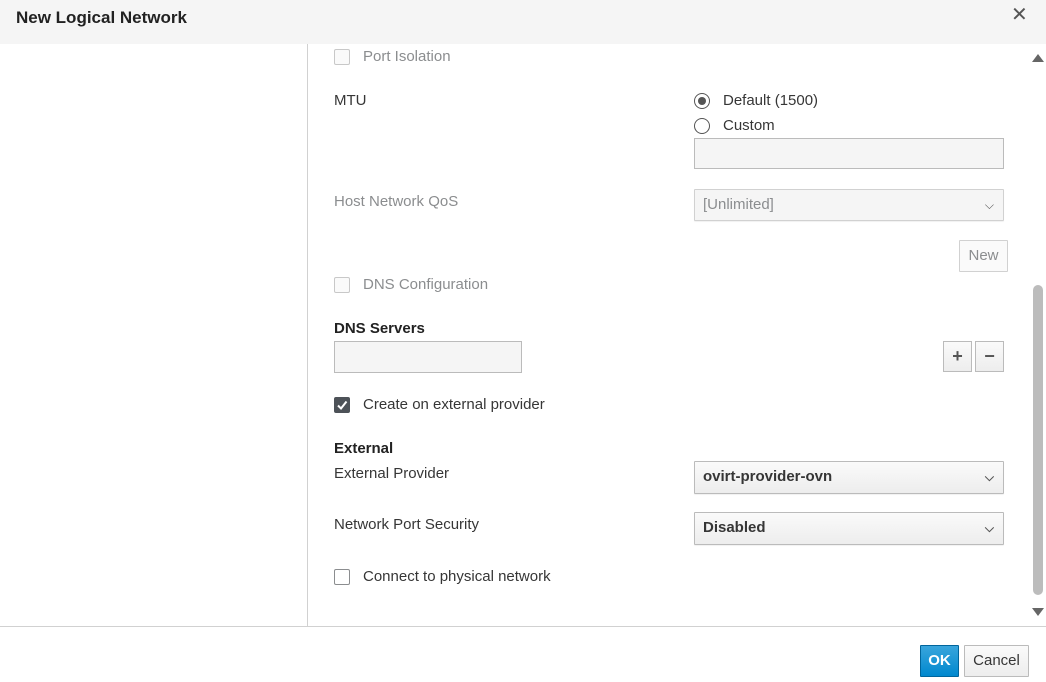 Image resolution: width=1046 pixels, height=682 pixels. I want to click on add-dns-server-button: +, so click(957, 356).